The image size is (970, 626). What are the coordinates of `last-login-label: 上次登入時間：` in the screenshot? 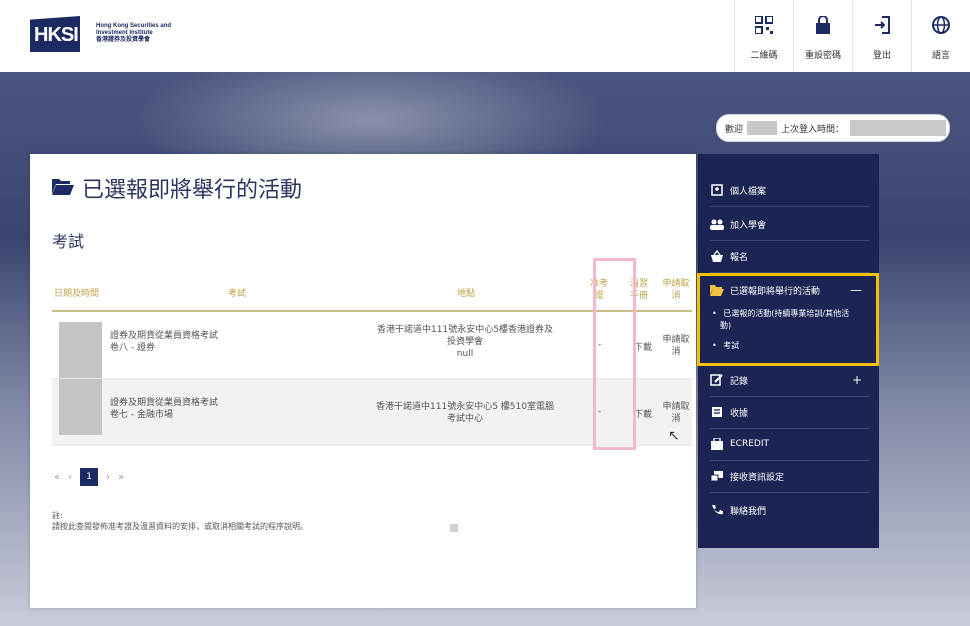 It's located at (813, 129).